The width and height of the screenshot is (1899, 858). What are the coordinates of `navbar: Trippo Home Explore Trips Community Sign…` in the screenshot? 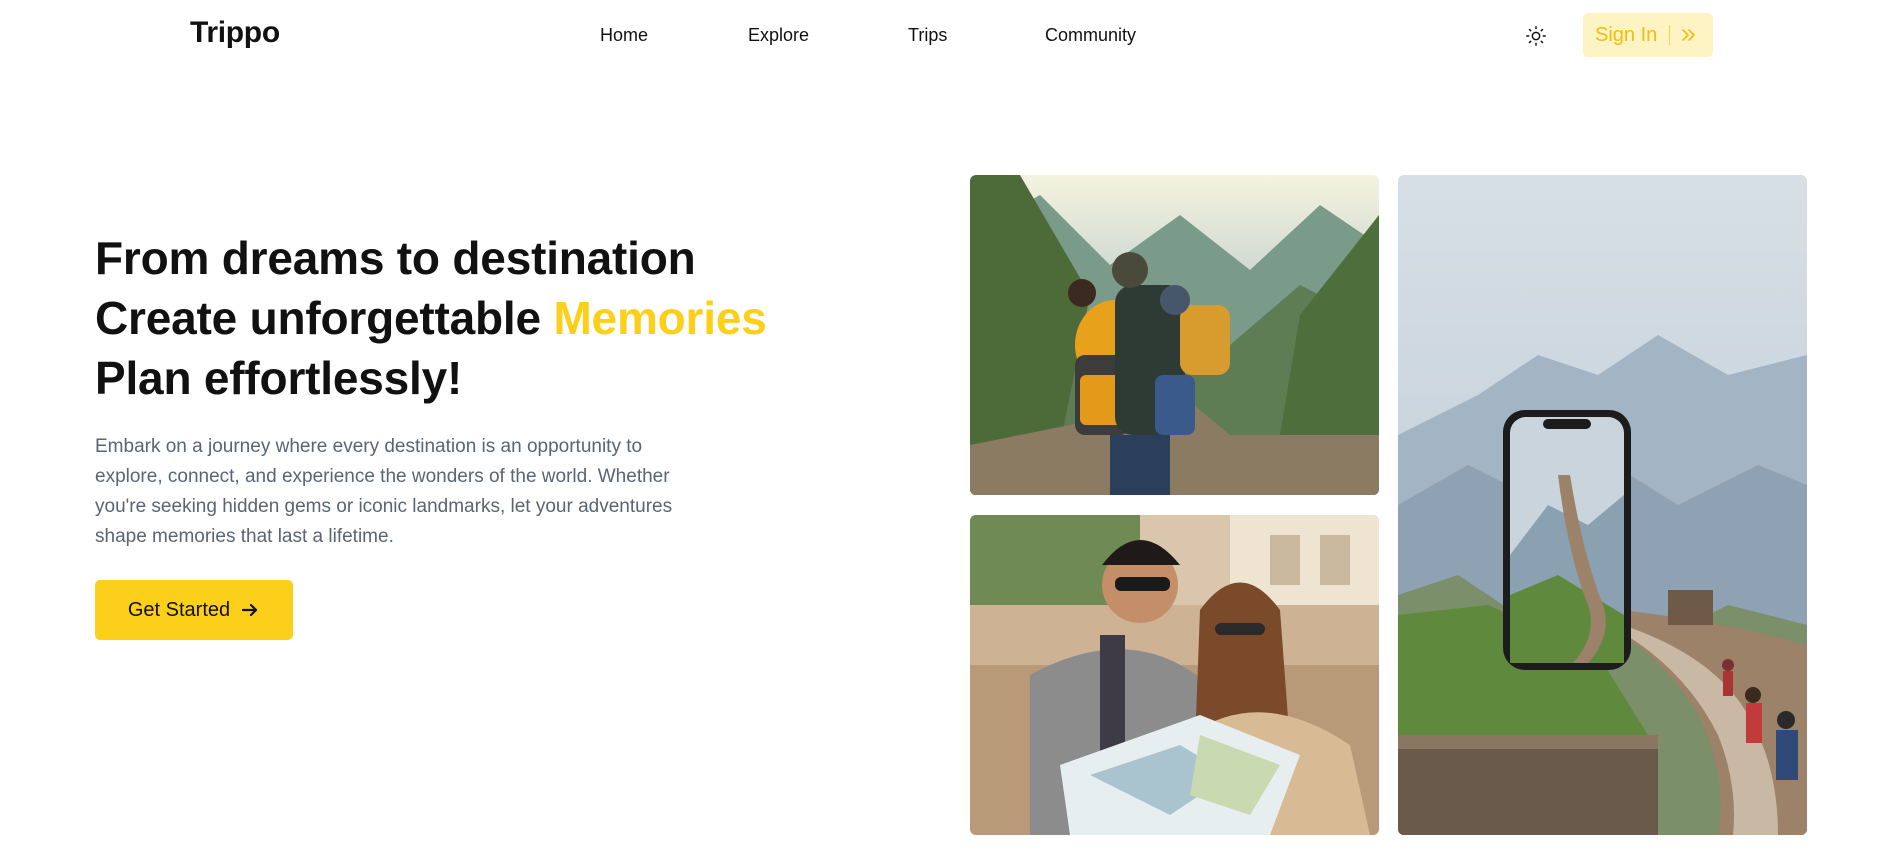 It's located at (949, 36).